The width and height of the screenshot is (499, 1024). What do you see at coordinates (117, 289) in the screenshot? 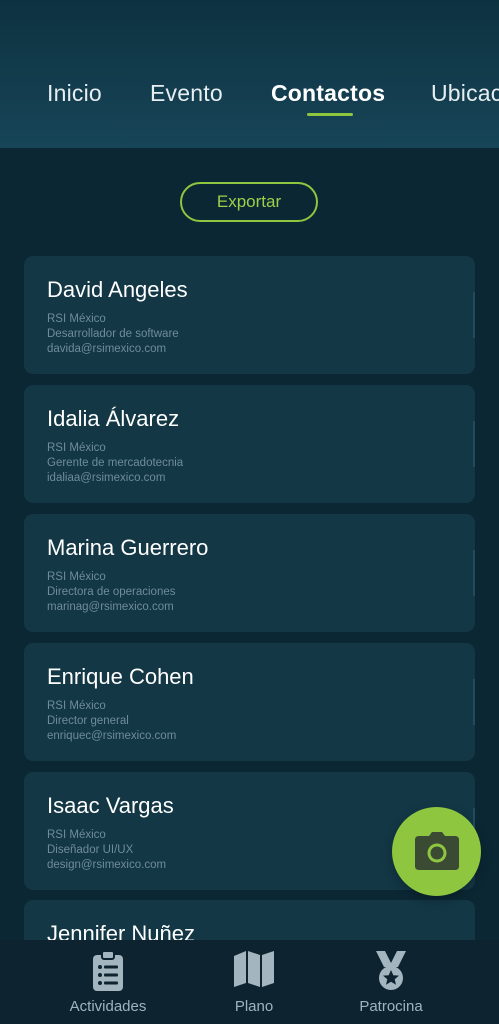
I see `contact-name: David Angeles` at bounding box center [117, 289].